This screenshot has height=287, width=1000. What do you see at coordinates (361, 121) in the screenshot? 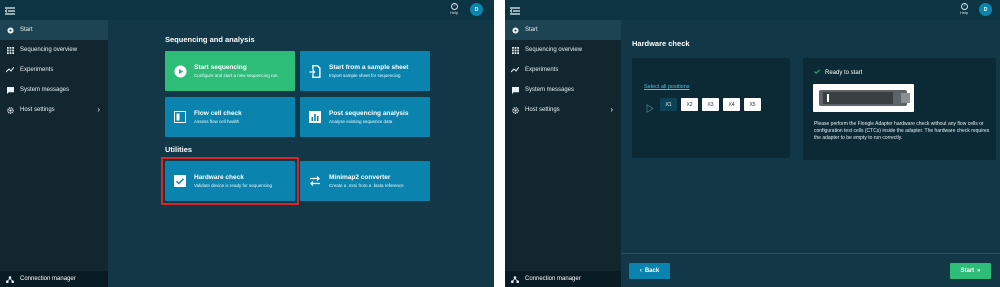
I see `card-subtitle: Analyse existing sequence data` at bounding box center [361, 121].